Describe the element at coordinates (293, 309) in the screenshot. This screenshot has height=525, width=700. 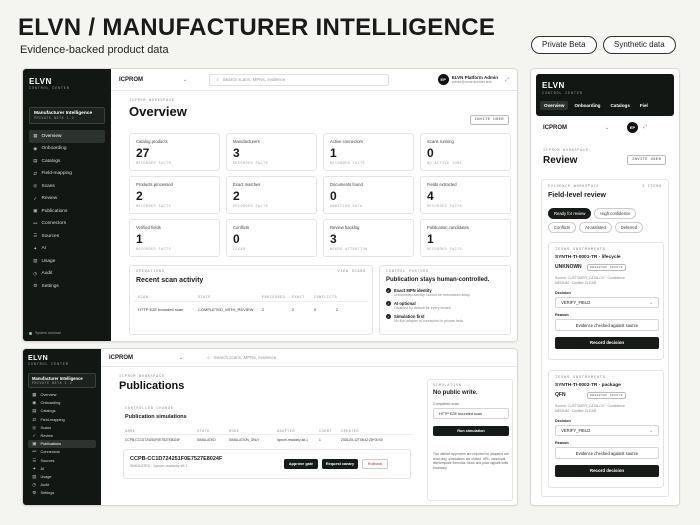
I see `scan-exact: 2` at that location.